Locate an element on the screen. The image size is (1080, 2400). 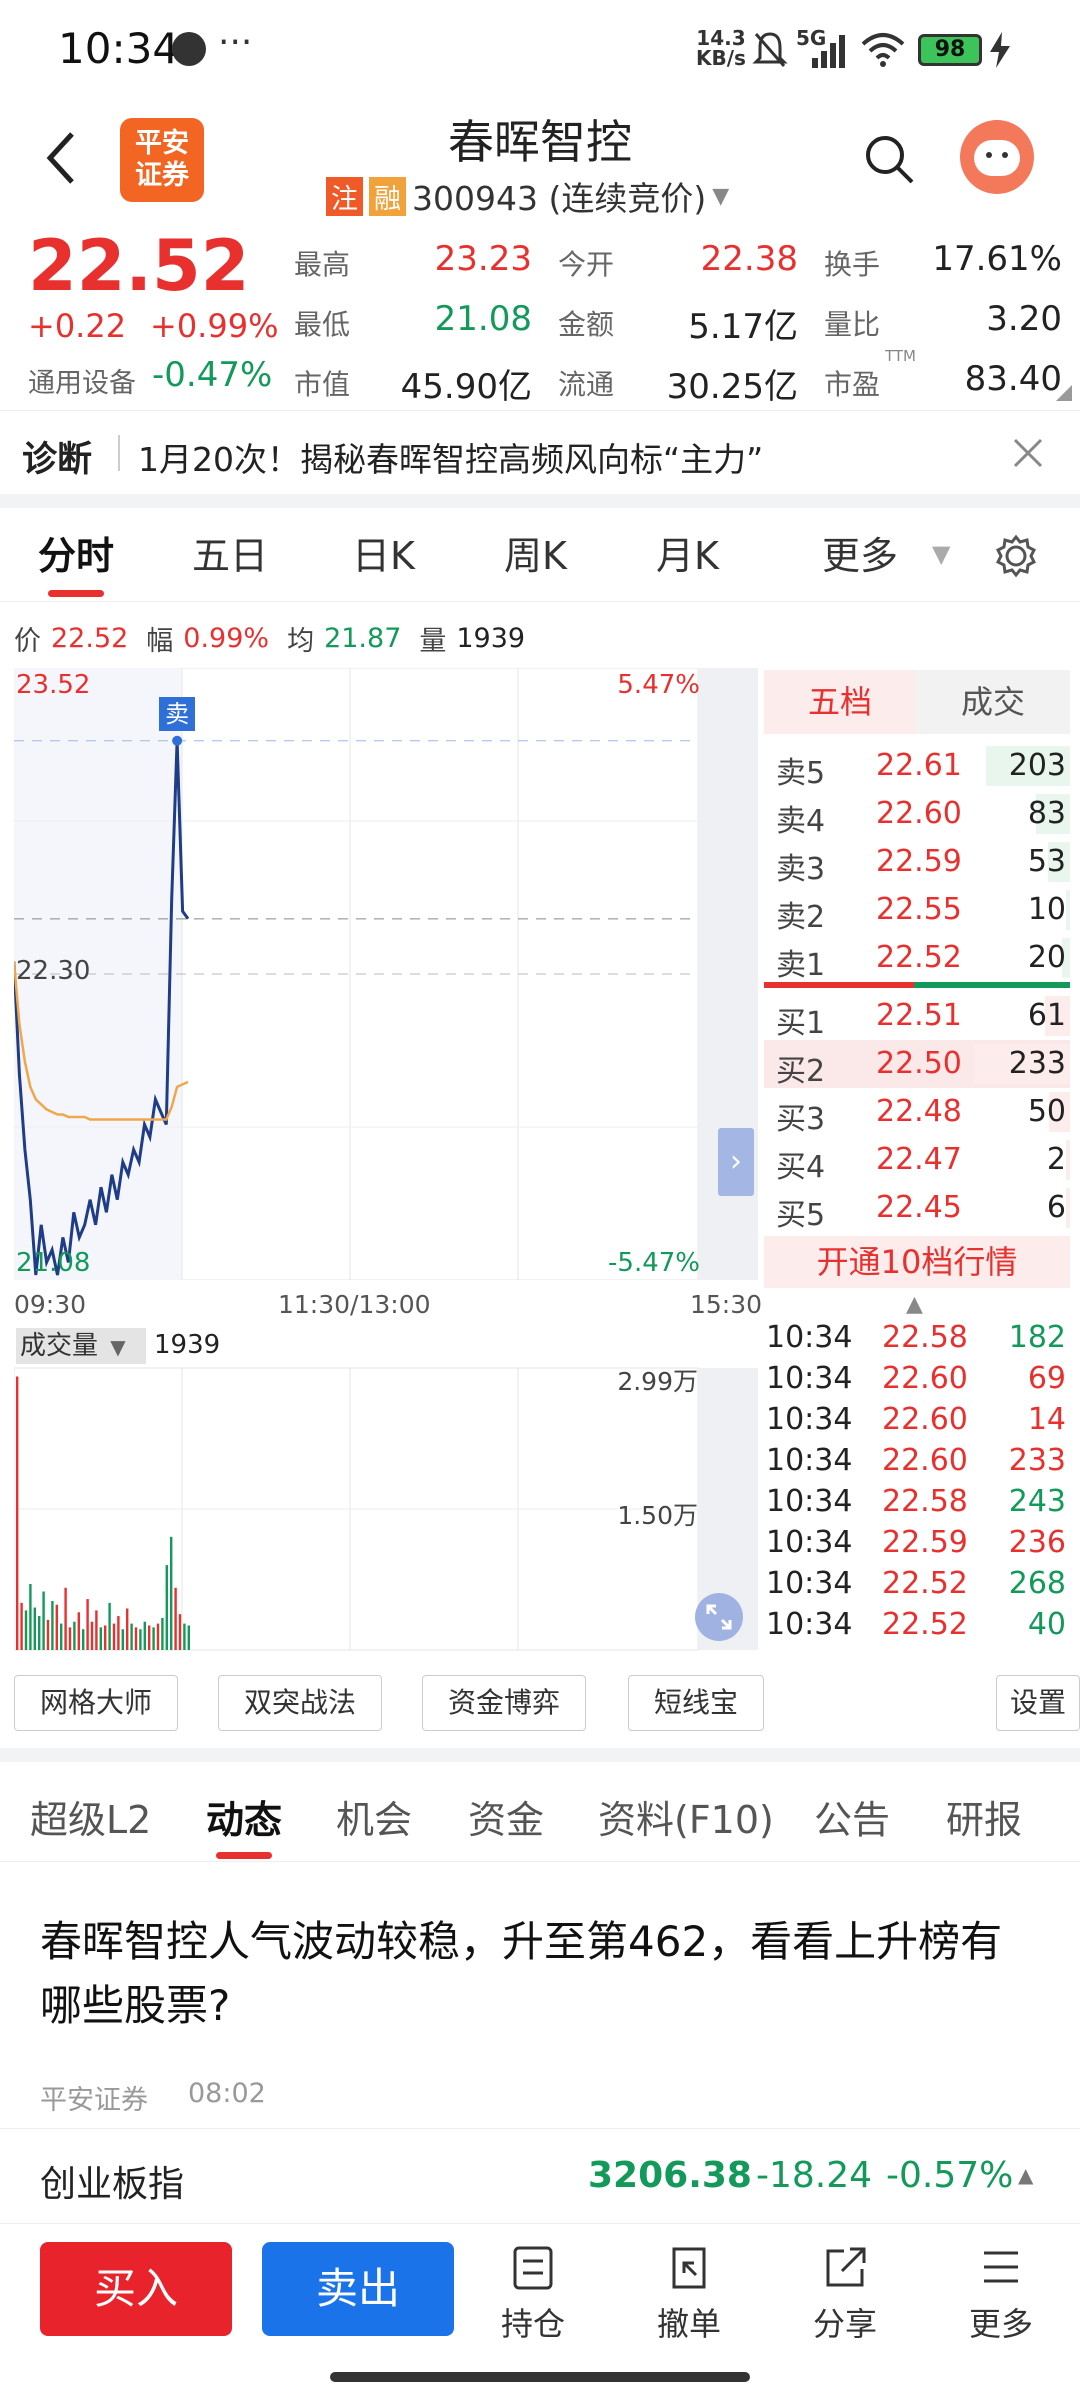
assistant-avatar-icon is located at coordinates (997, 157).